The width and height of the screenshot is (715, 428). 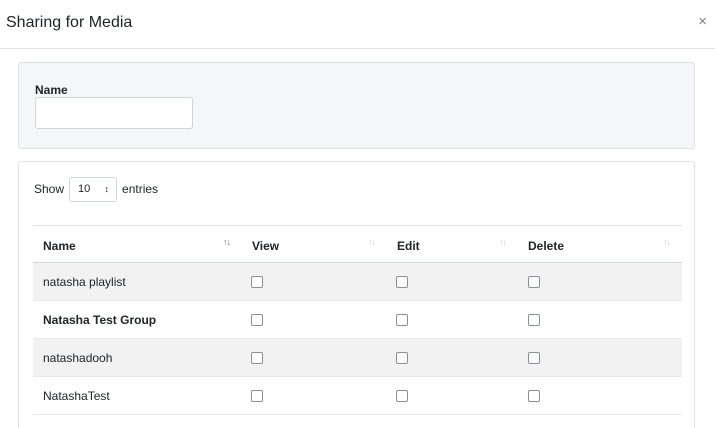 What do you see at coordinates (84, 282) in the screenshot?
I see `row-name: natasha playlist` at bounding box center [84, 282].